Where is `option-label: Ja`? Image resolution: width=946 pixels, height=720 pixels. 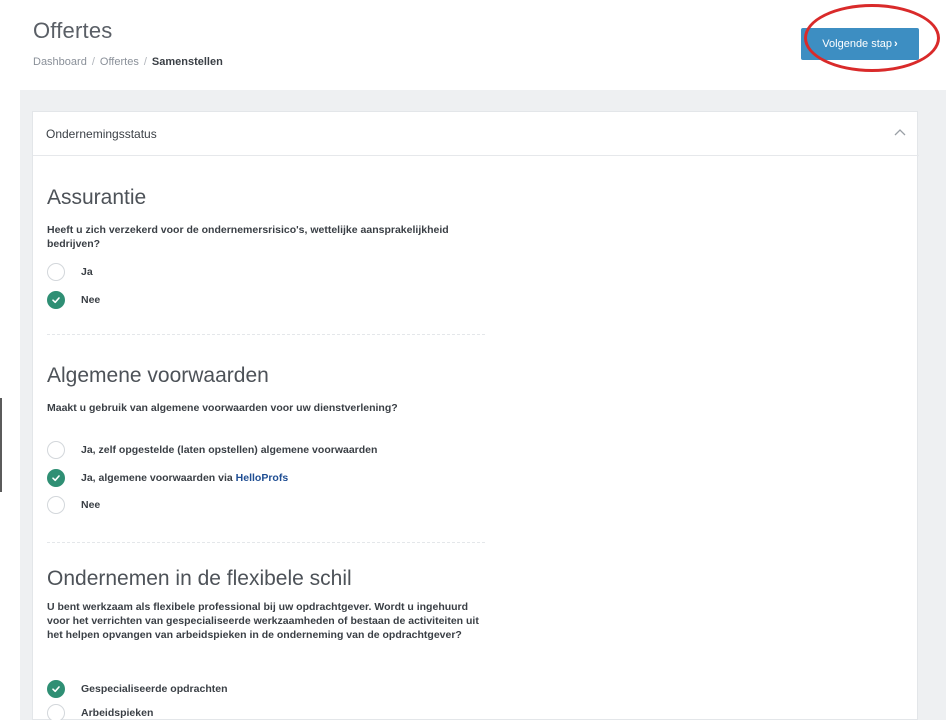
option-label: Ja is located at coordinates (87, 272).